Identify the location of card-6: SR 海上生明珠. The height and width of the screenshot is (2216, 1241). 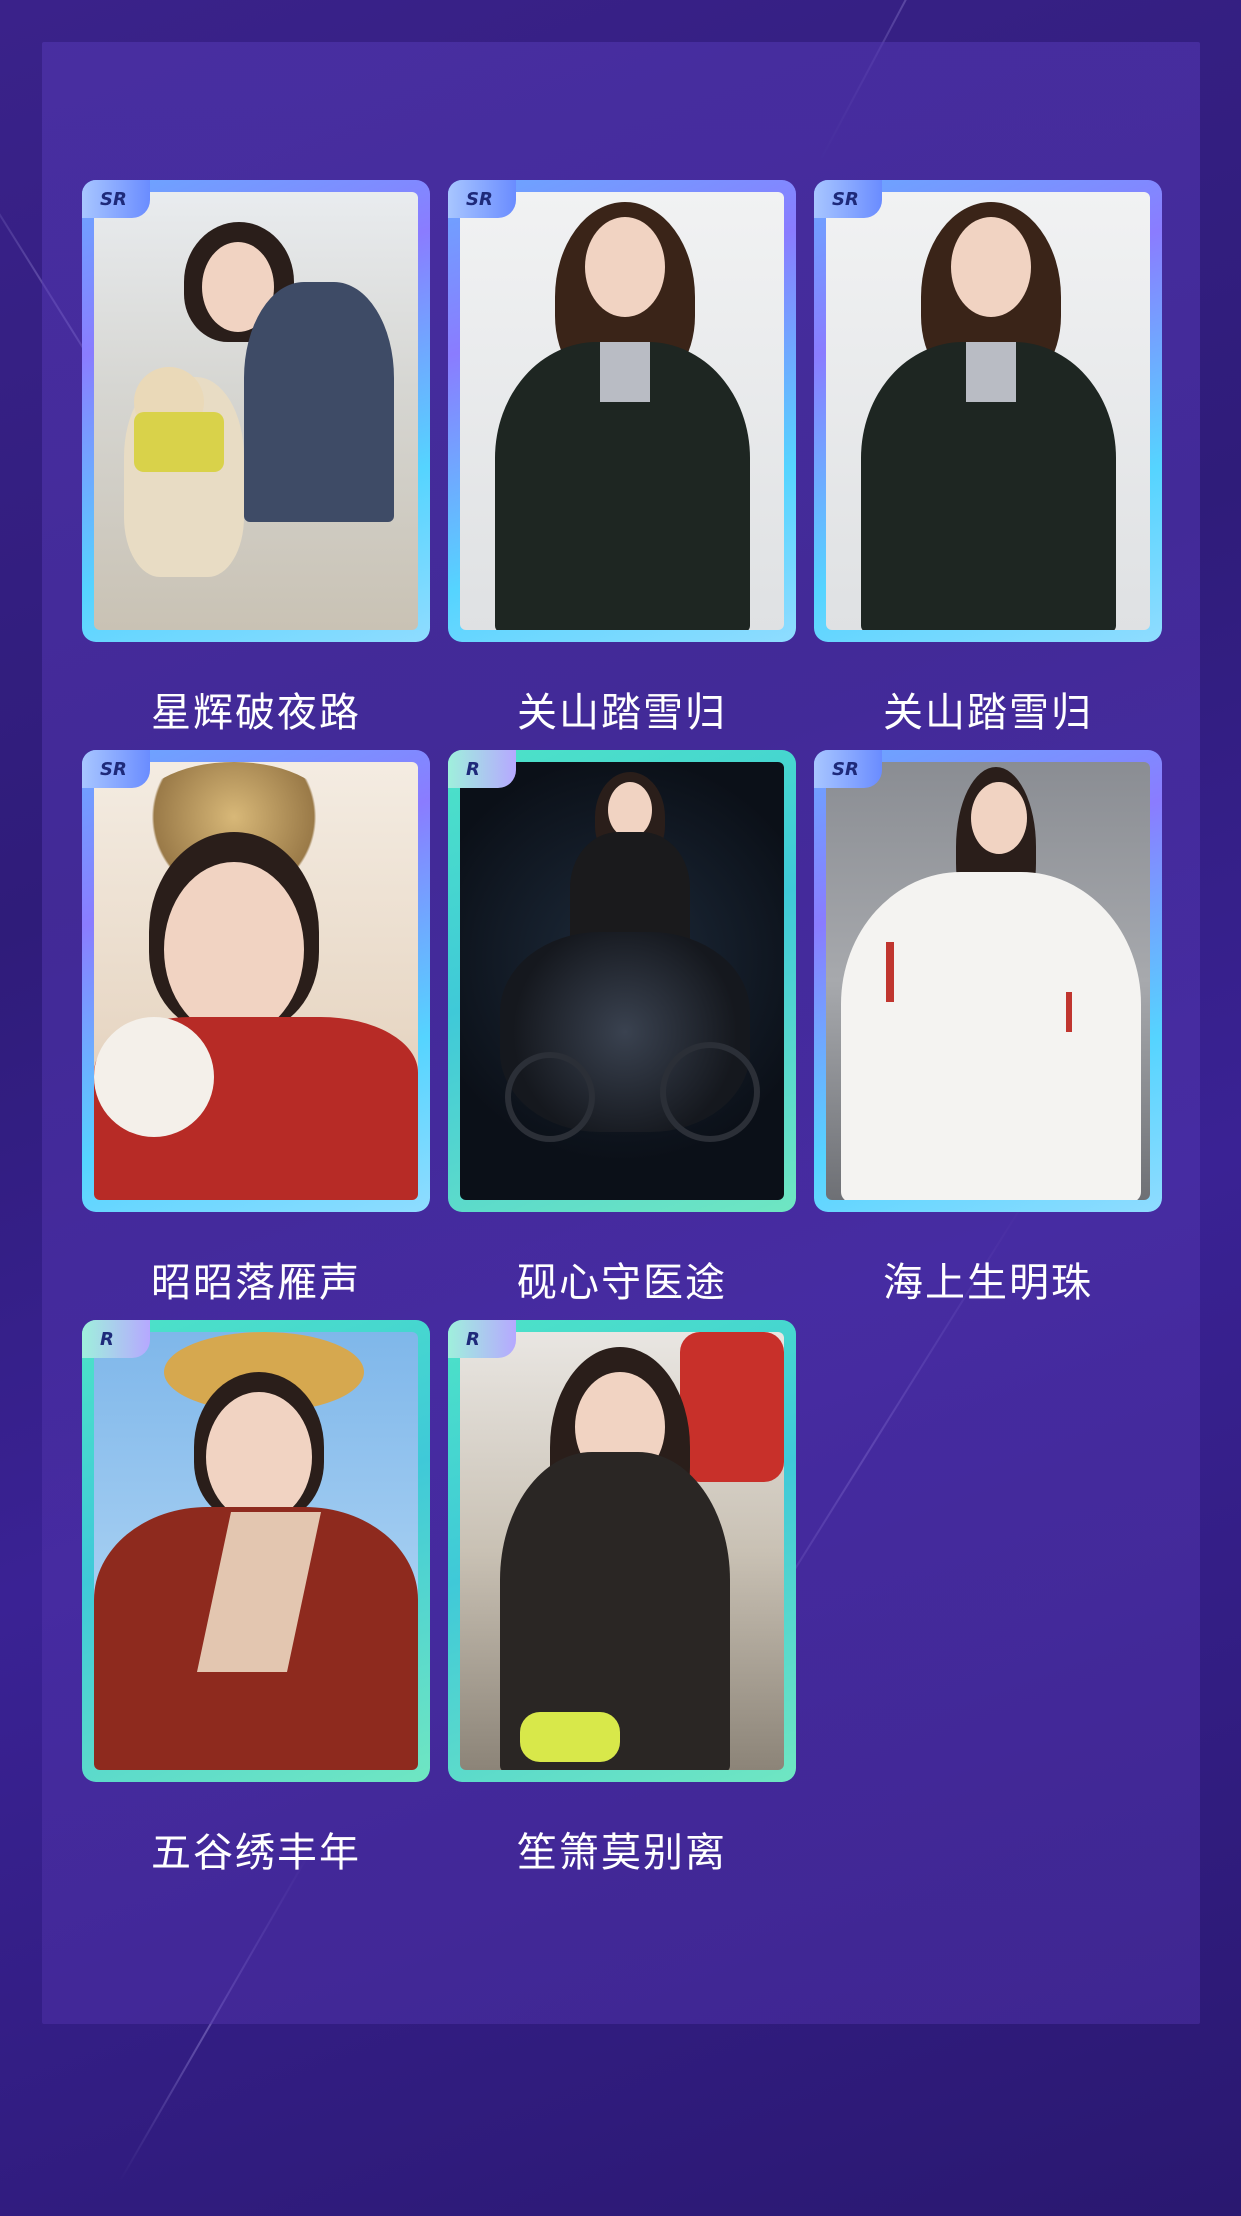
(988, 1028).